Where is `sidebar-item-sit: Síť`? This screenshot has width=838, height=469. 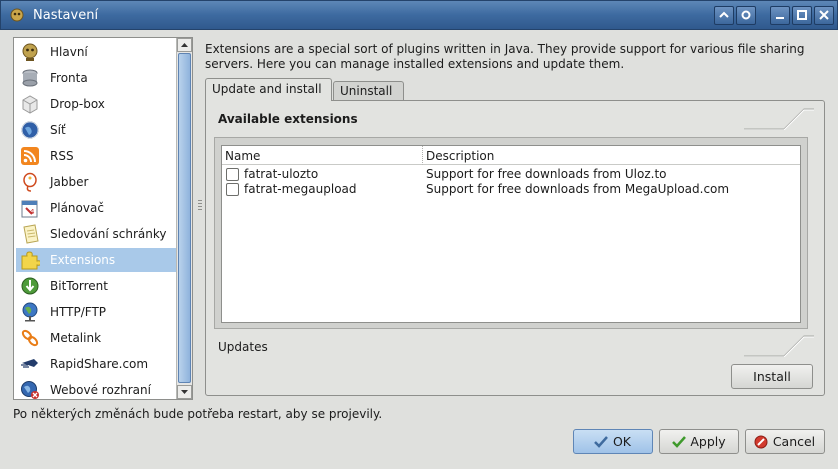
sidebar-item-sit: Síť is located at coordinates (96, 130).